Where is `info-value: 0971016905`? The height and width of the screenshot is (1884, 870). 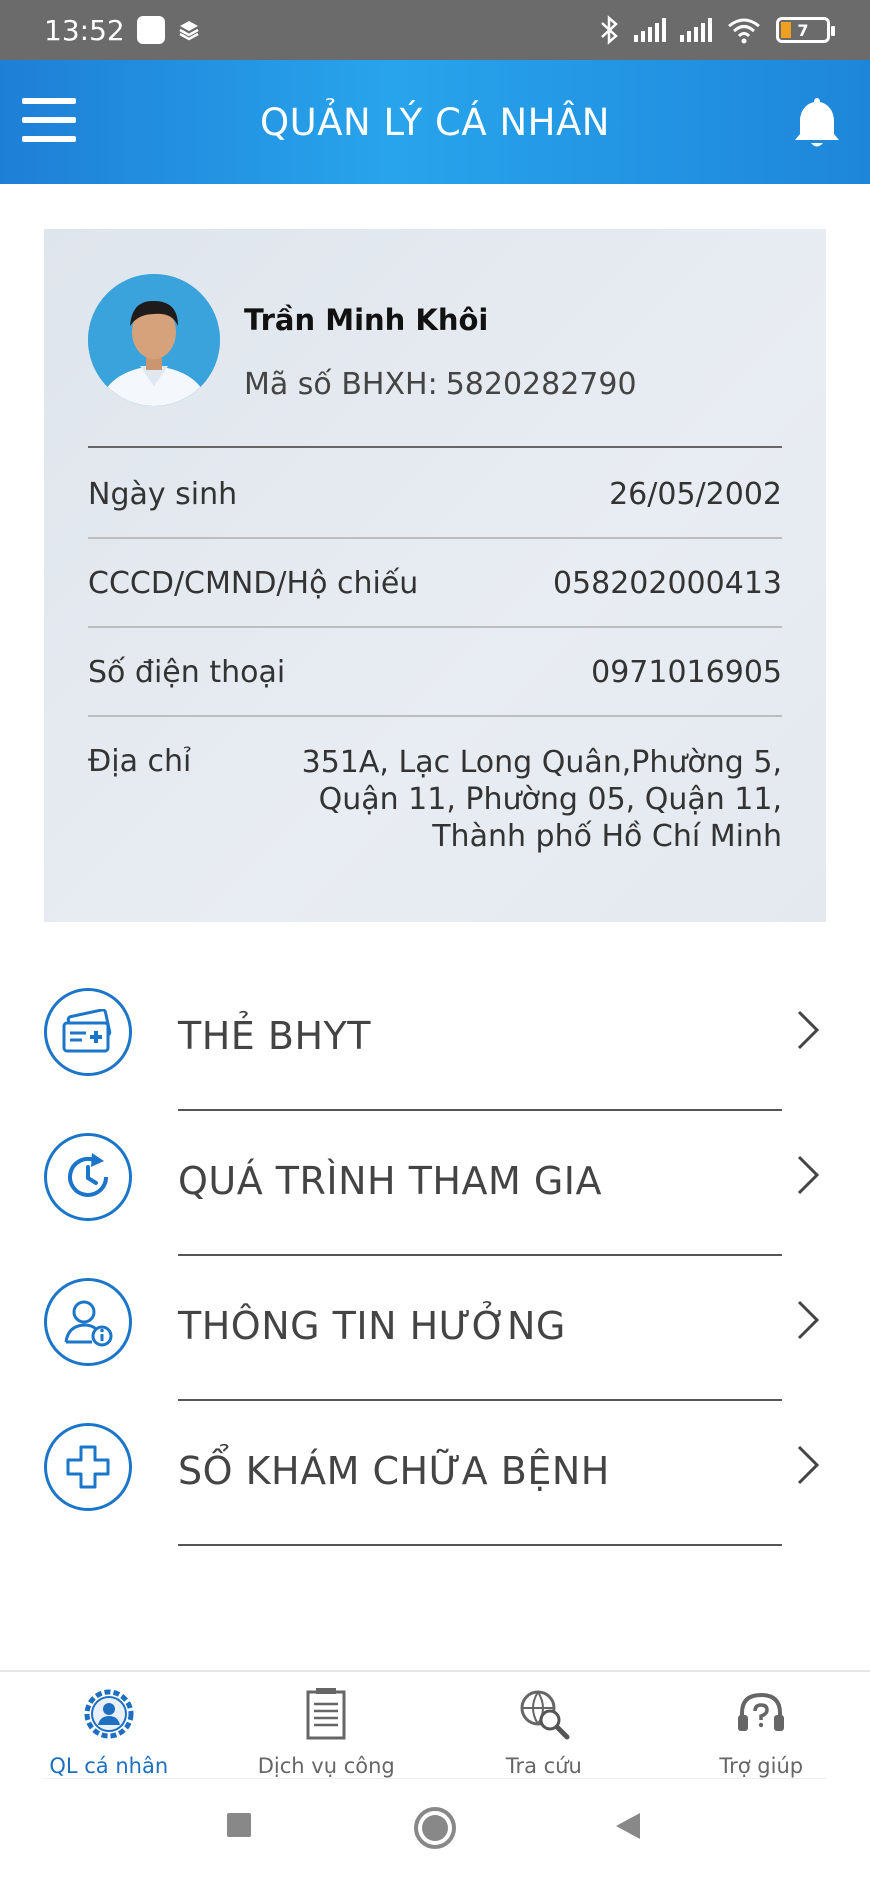
info-value: 0971016905 is located at coordinates (686, 672).